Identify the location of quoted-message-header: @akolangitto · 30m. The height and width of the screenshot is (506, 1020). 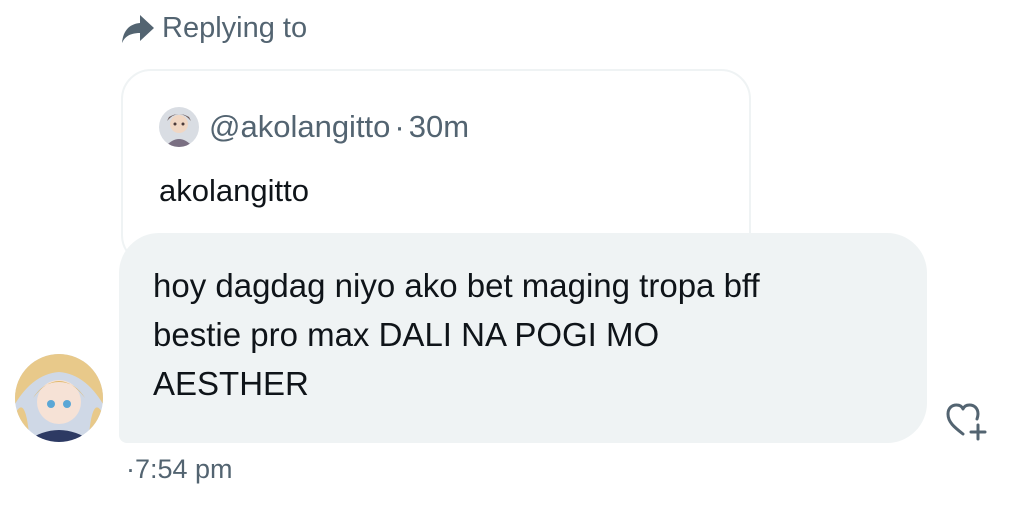
(314, 127).